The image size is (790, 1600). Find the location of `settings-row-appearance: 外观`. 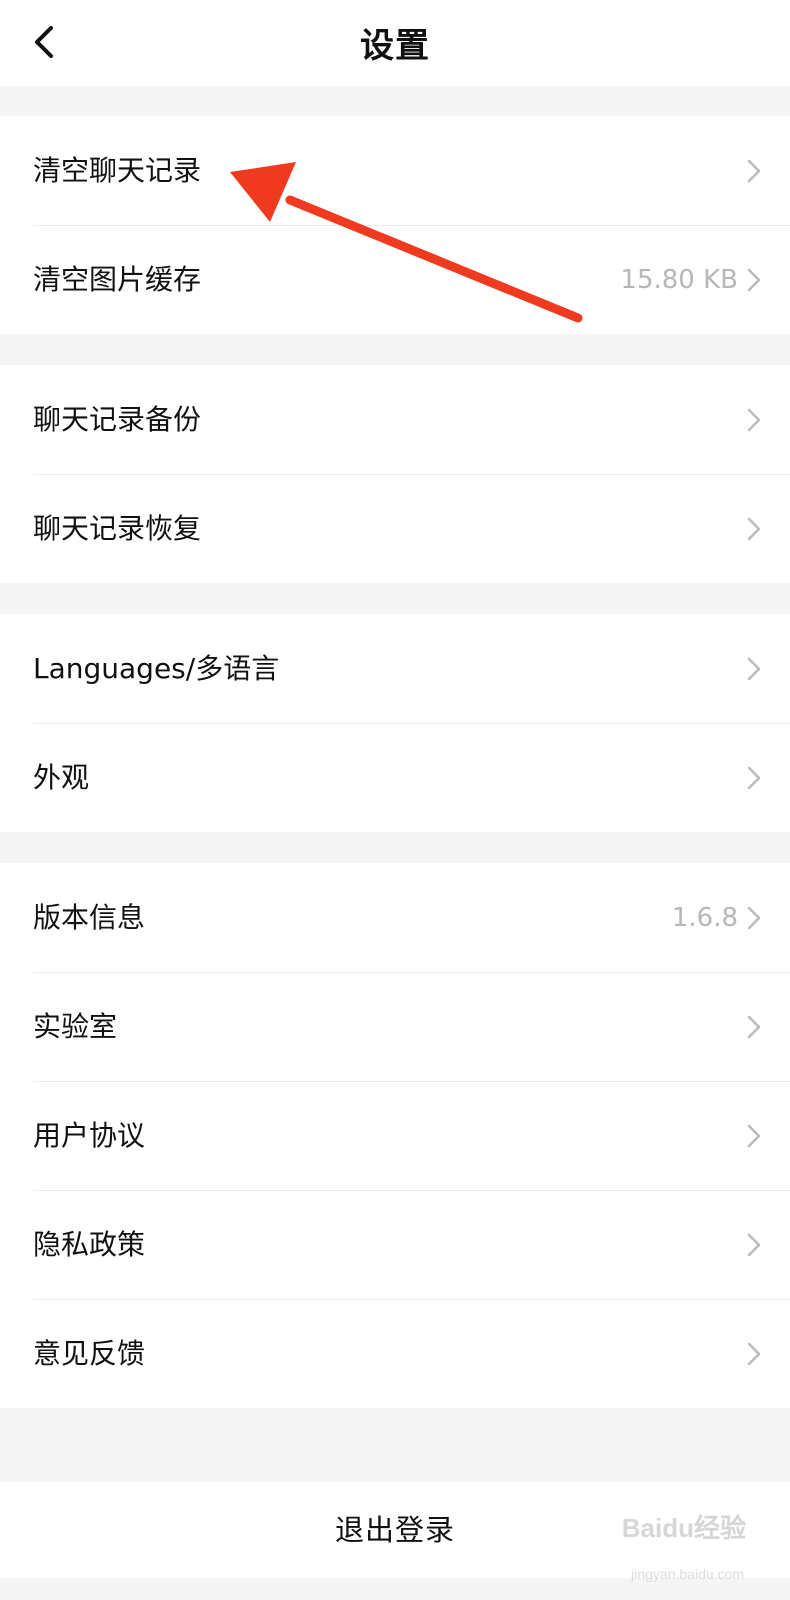

settings-row-appearance: 外观 is located at coordinates (395, 777).